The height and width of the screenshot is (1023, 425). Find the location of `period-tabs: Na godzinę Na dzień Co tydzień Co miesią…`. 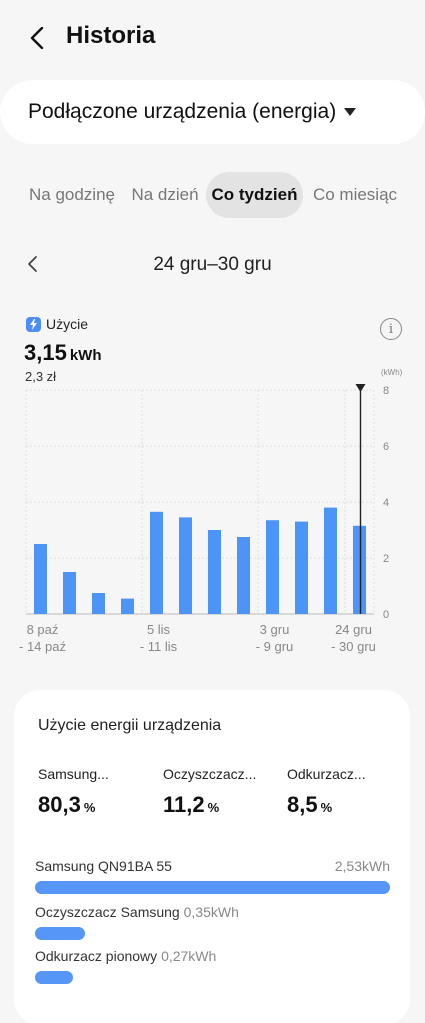

period-tabs: Na godzinę Na dzień Co tydzień Co miesią… is located at coordinates (216, 195).